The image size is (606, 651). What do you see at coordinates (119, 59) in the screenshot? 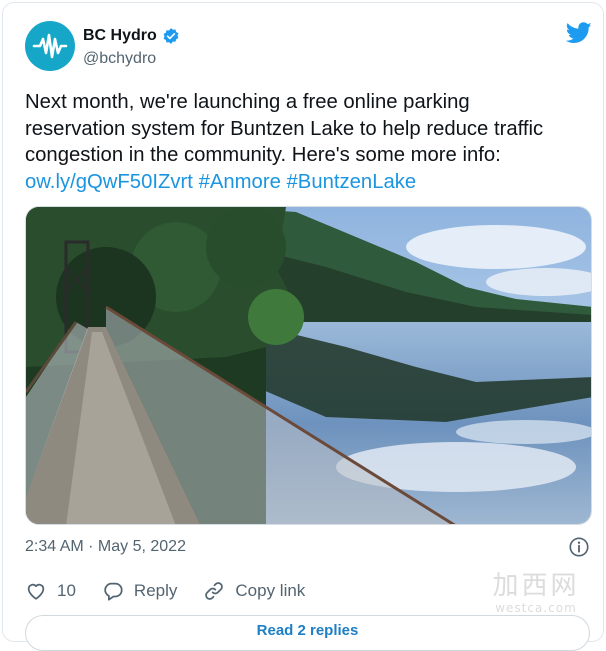
I see `author-handle: @bchydro` at bounding box center [119, 59].